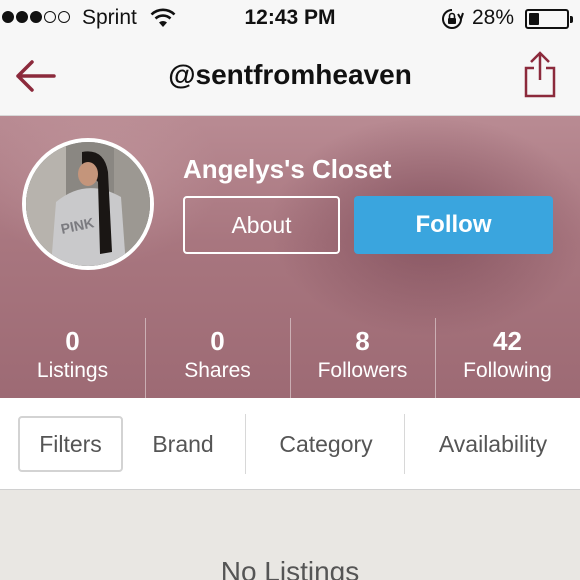 This screenshot has width=580, height=580. I want to click on stat-followers: 8 Followers, so click(362, 357).